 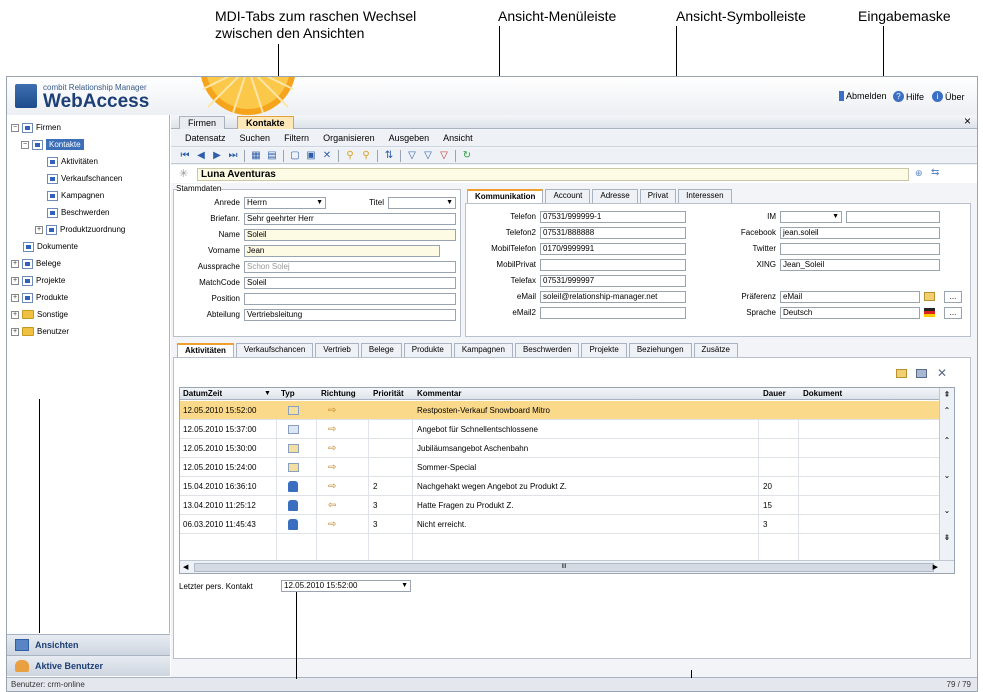 What do you see at coordinates (39, 297) in the screenshot?
I see `tree-item-produkte: + Produkte` at bounding box center [39, 297].